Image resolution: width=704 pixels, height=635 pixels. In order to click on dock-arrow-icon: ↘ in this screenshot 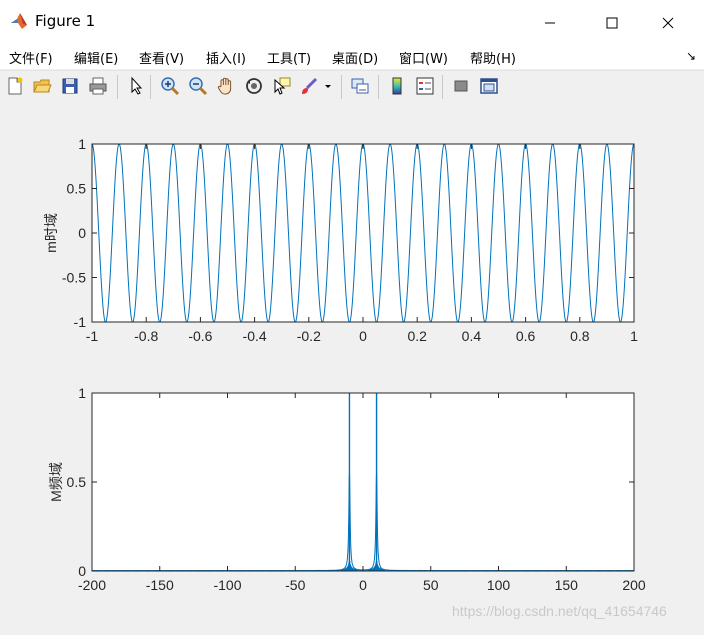, I will do `click(691, 56)`.